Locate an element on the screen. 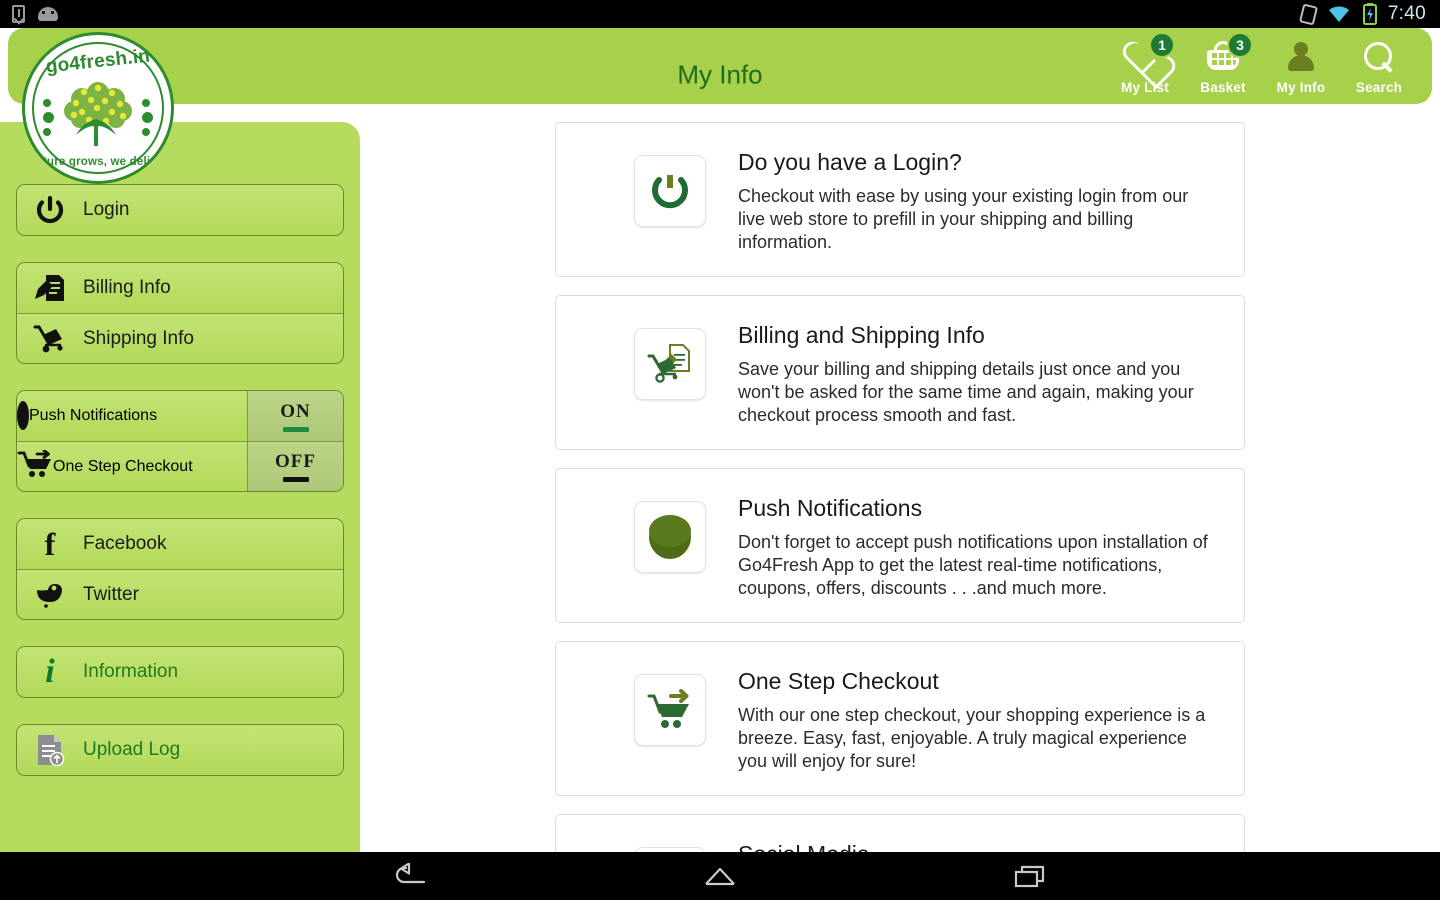 The height and width of the screenshot is (900, 1440). sidebar-item-label: Billing Info is located at coordinates (127, 287).